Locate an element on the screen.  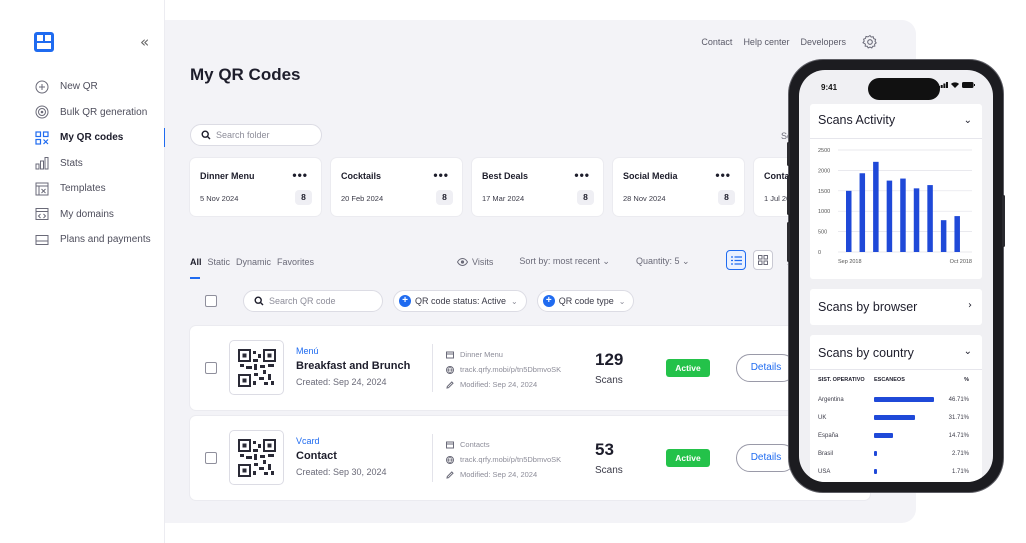
sidebar-item-label: Bulk QR generation is located at coordinates (104, 112).